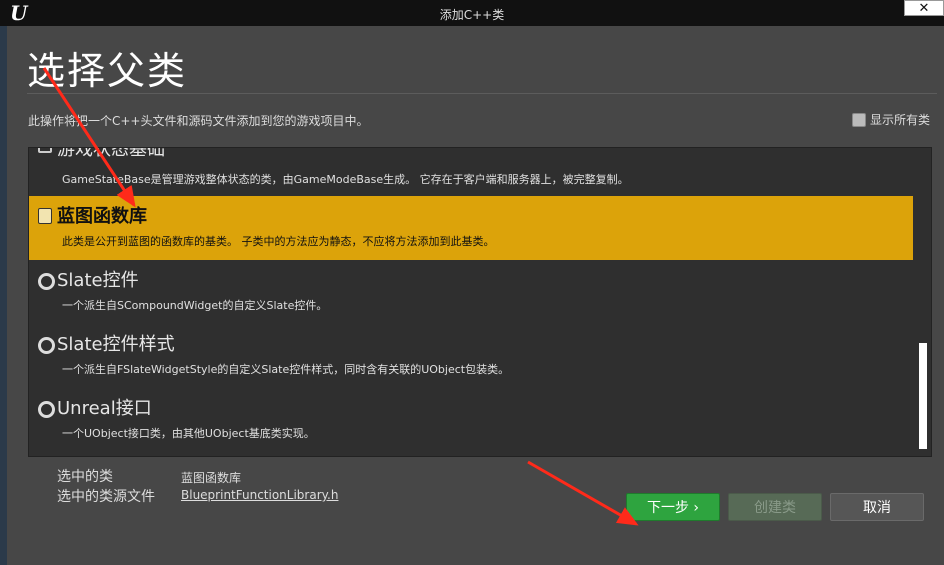  Describe the element at coordinates (85, 477) in the screenshot. I see `selected-class-label: 选中的类` at that location.